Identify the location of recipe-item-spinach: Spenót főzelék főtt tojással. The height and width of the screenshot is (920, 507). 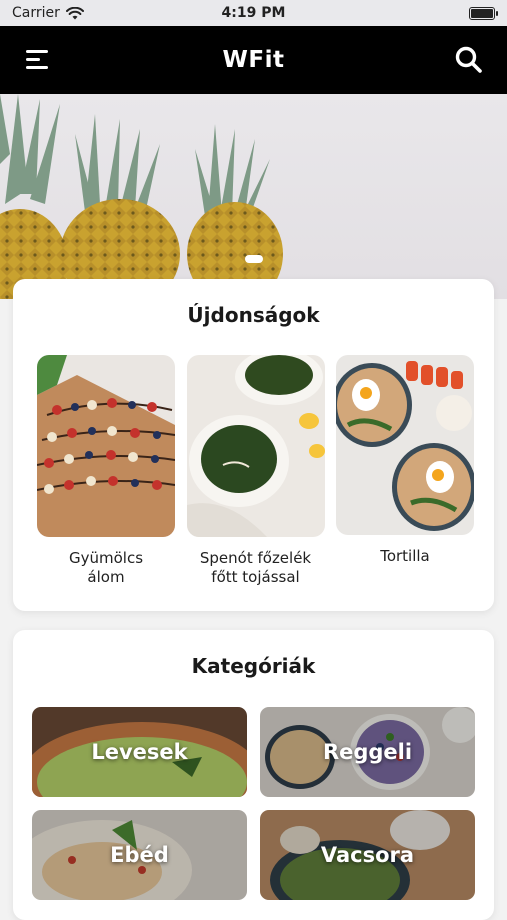
(255, 471).